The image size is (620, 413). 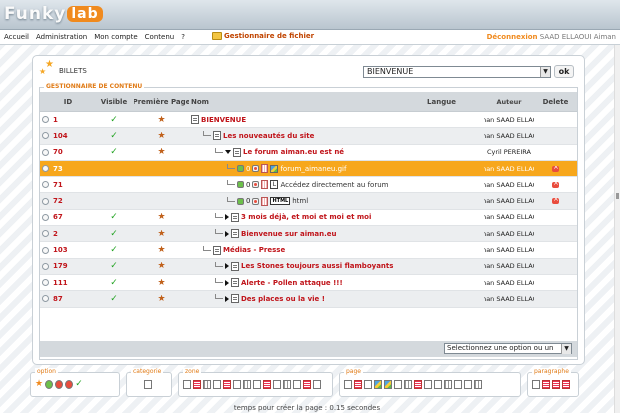 What do you see at coordinates (378, 384) in the screenshot?
I see `page-image-icon` at bounding box center [378, 384].